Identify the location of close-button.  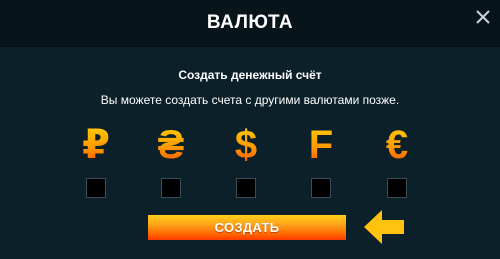
(483, 17).